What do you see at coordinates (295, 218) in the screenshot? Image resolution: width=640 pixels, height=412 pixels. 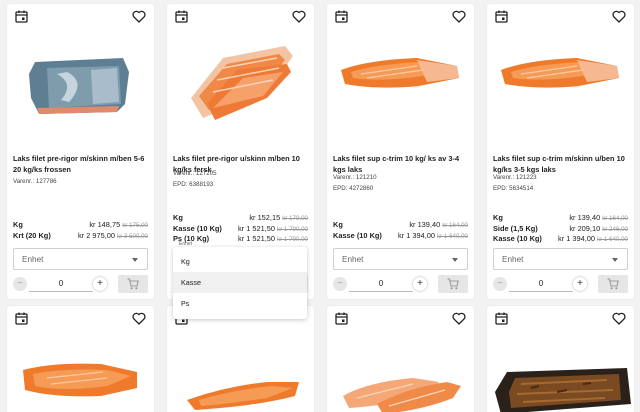 I see `old-price: kr 179,00` at bounding box center [295, 218].